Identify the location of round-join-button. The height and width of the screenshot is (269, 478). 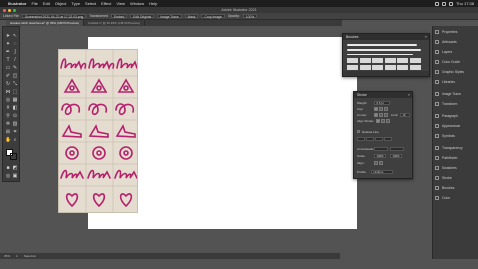
(381, 115).